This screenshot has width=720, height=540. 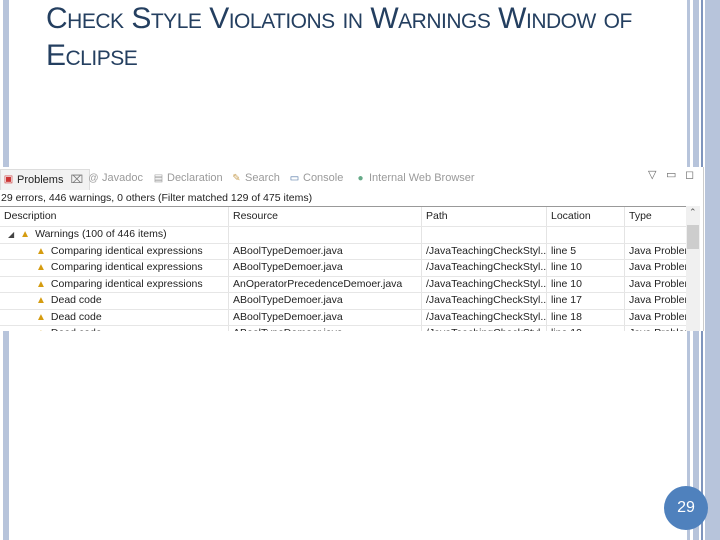 What do you see at coordinates (693, 237) in the screenshot?
I see `scrollbar-thumb` at bounding box center [693, 237].